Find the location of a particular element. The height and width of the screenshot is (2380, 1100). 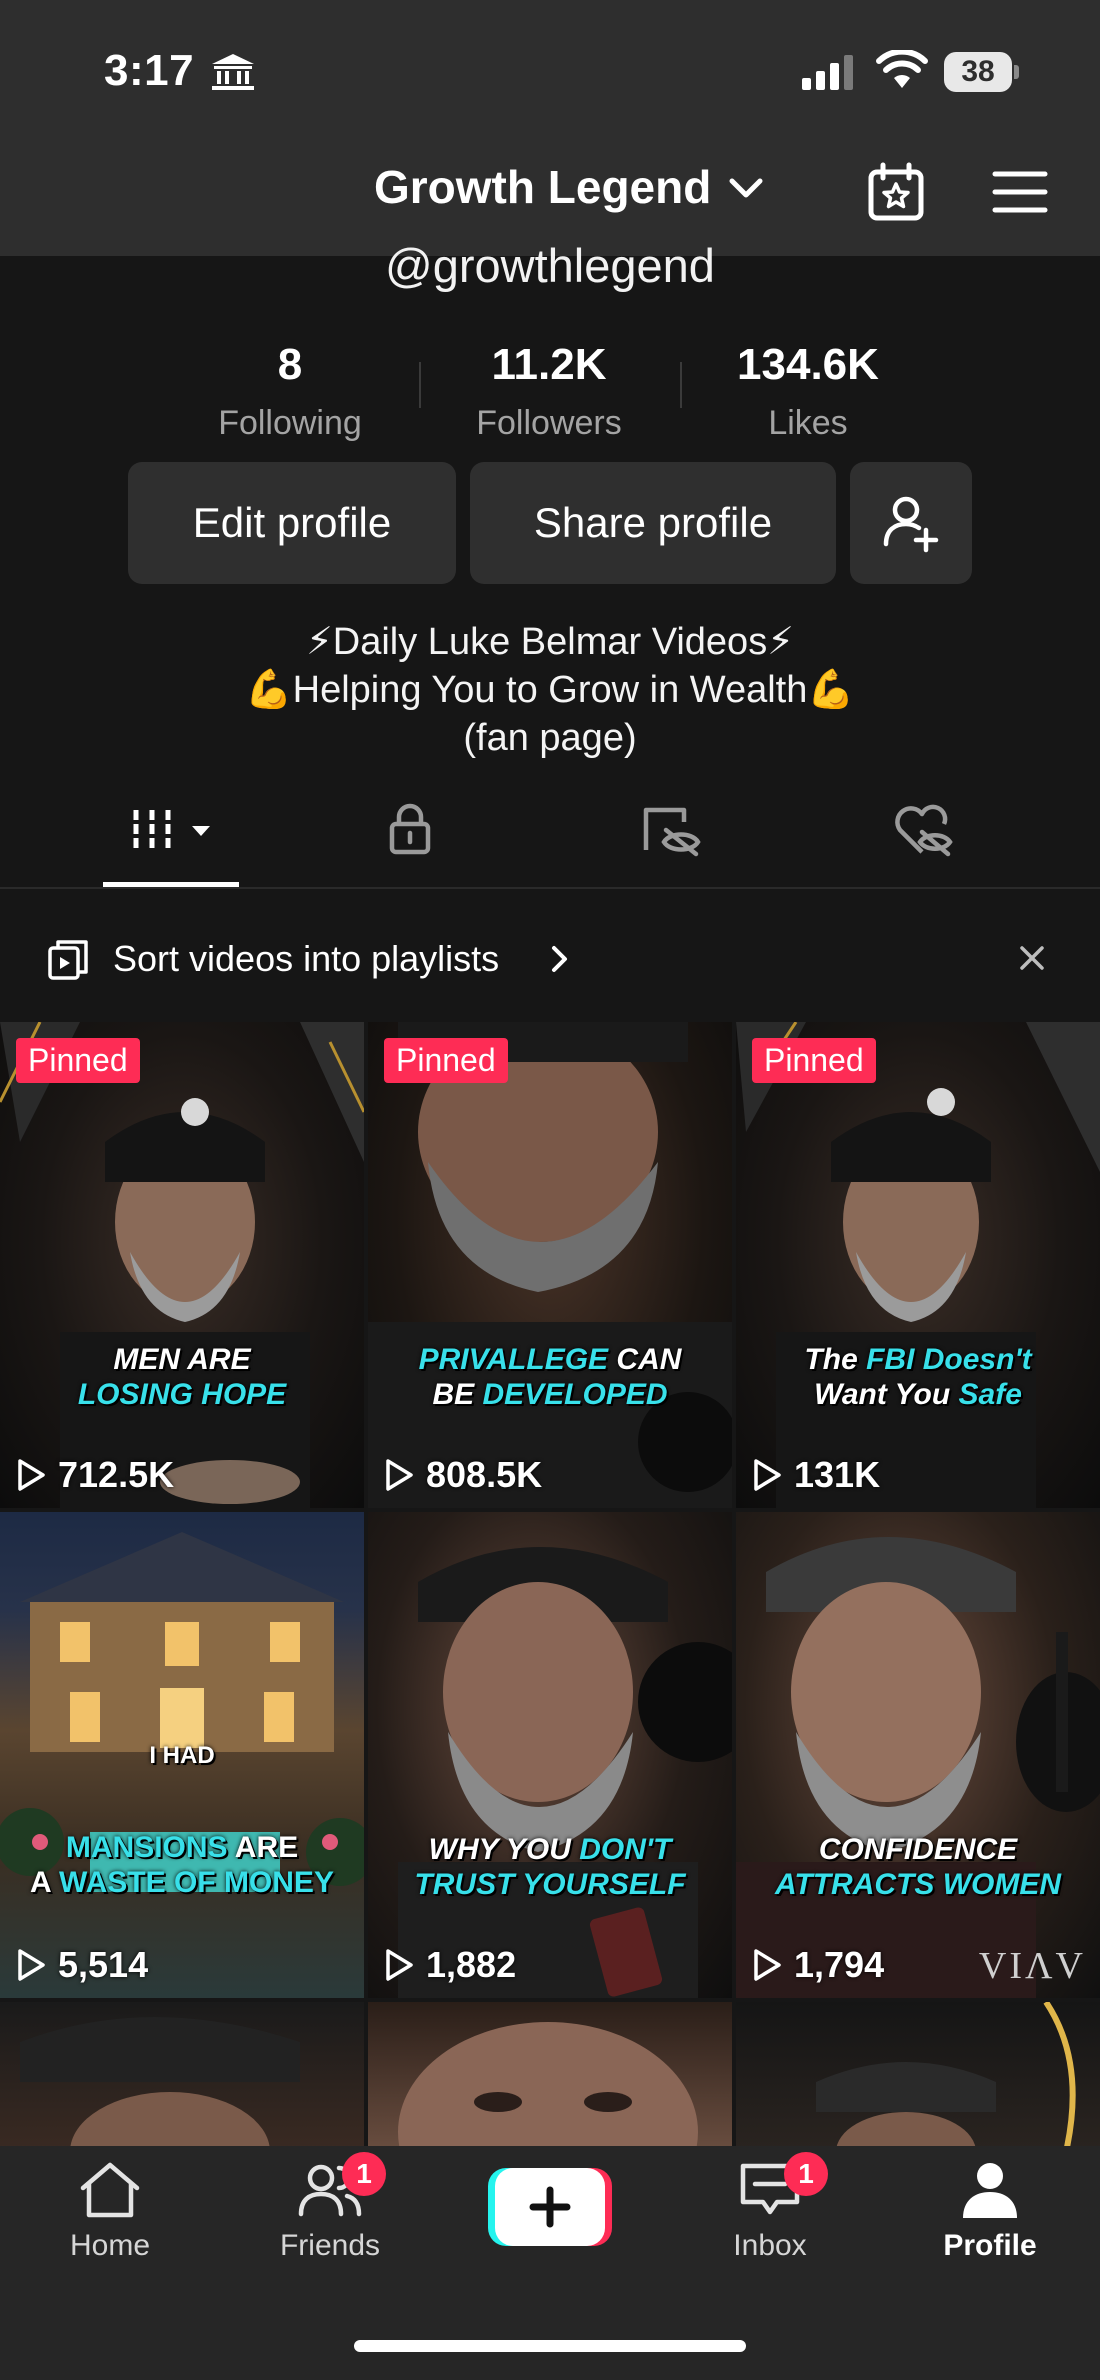

tab-profile: Profile is located at coordinates (990, 2211).